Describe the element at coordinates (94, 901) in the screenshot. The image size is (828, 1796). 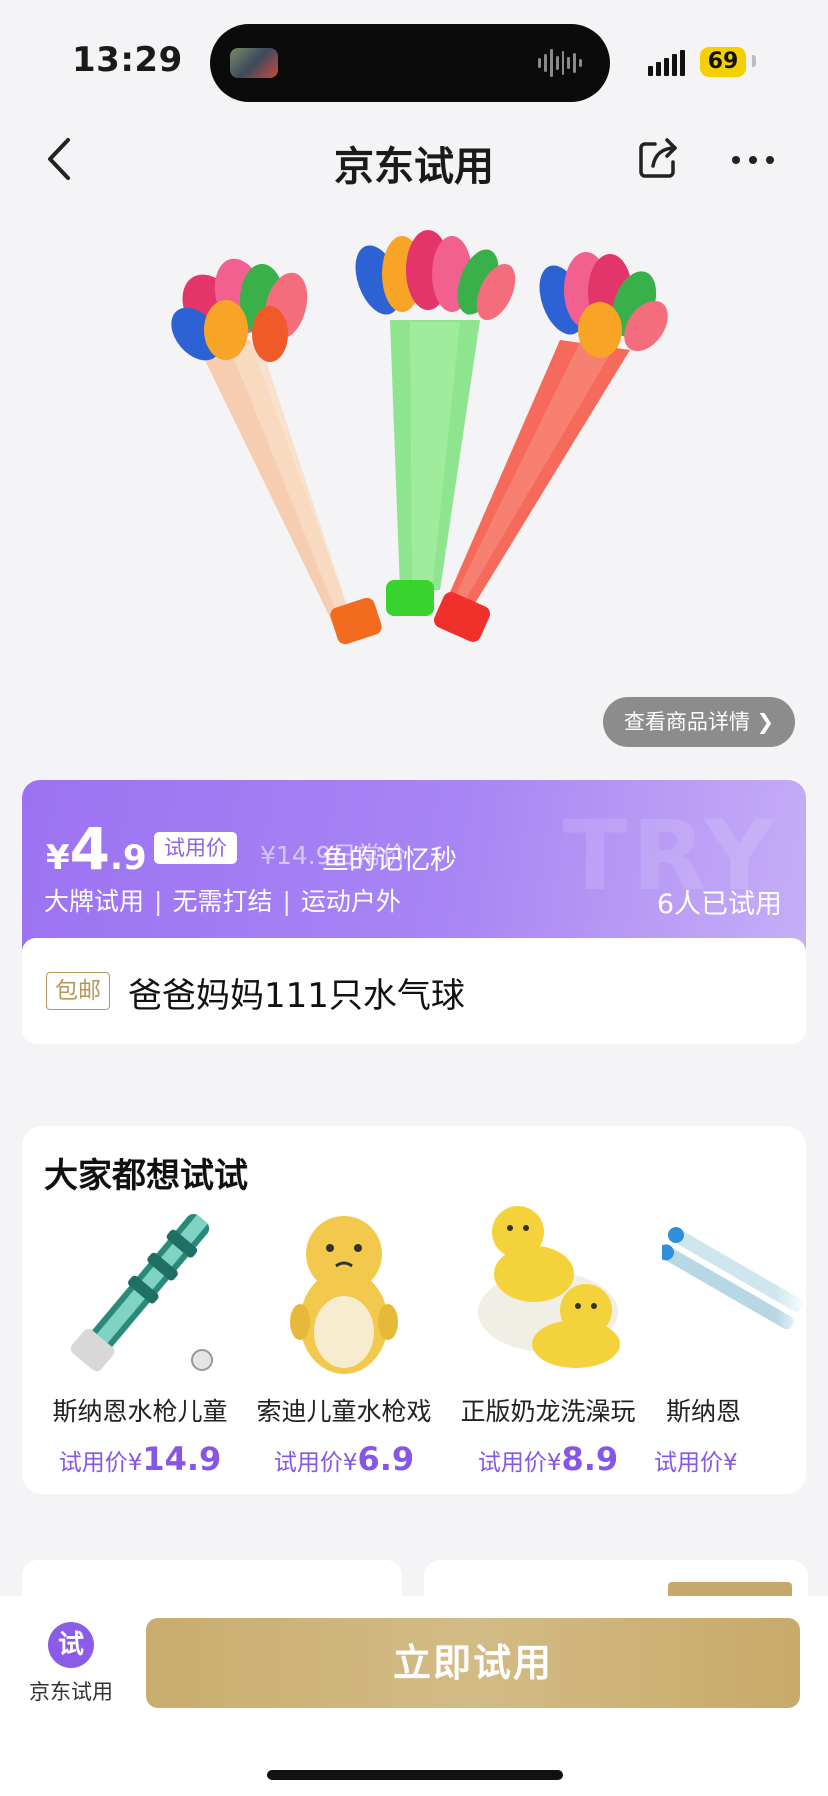
I see `feature-tag: 大牌试用` at that location.